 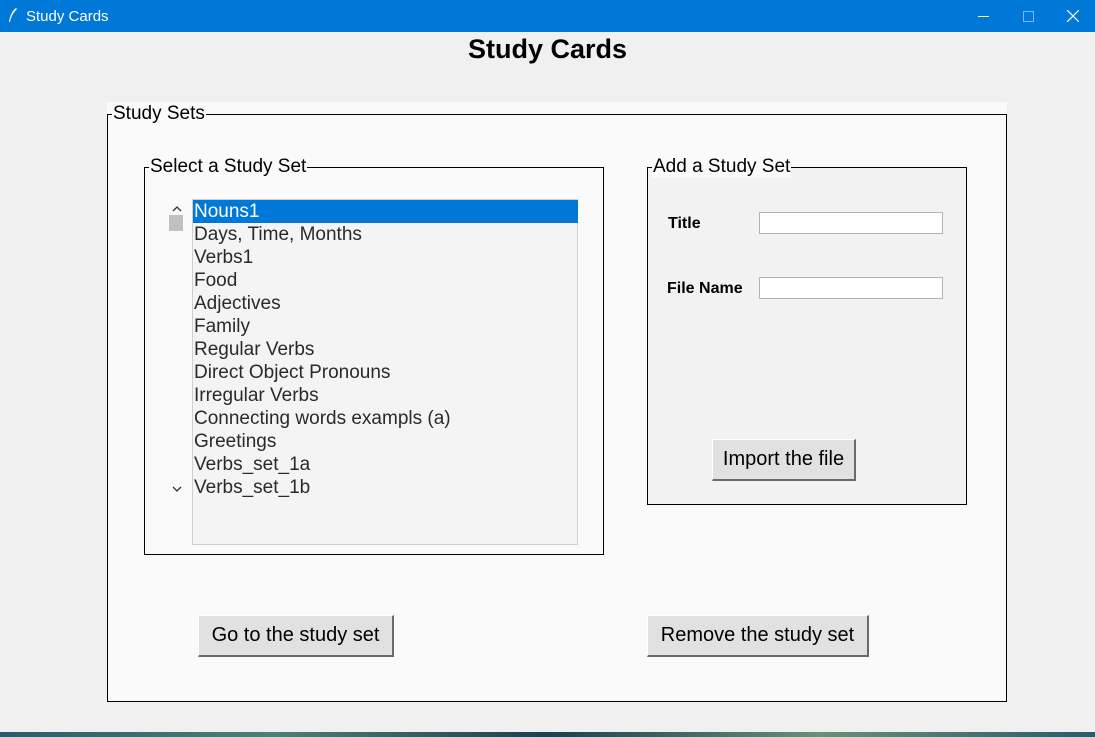 I want to click on scroll-down-arrow-icon, so click(x=177, y=489).